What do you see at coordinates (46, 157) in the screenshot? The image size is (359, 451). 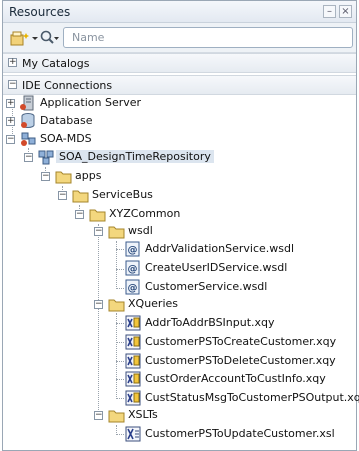 I see `repository-icon` at bounding box center [46, 157].